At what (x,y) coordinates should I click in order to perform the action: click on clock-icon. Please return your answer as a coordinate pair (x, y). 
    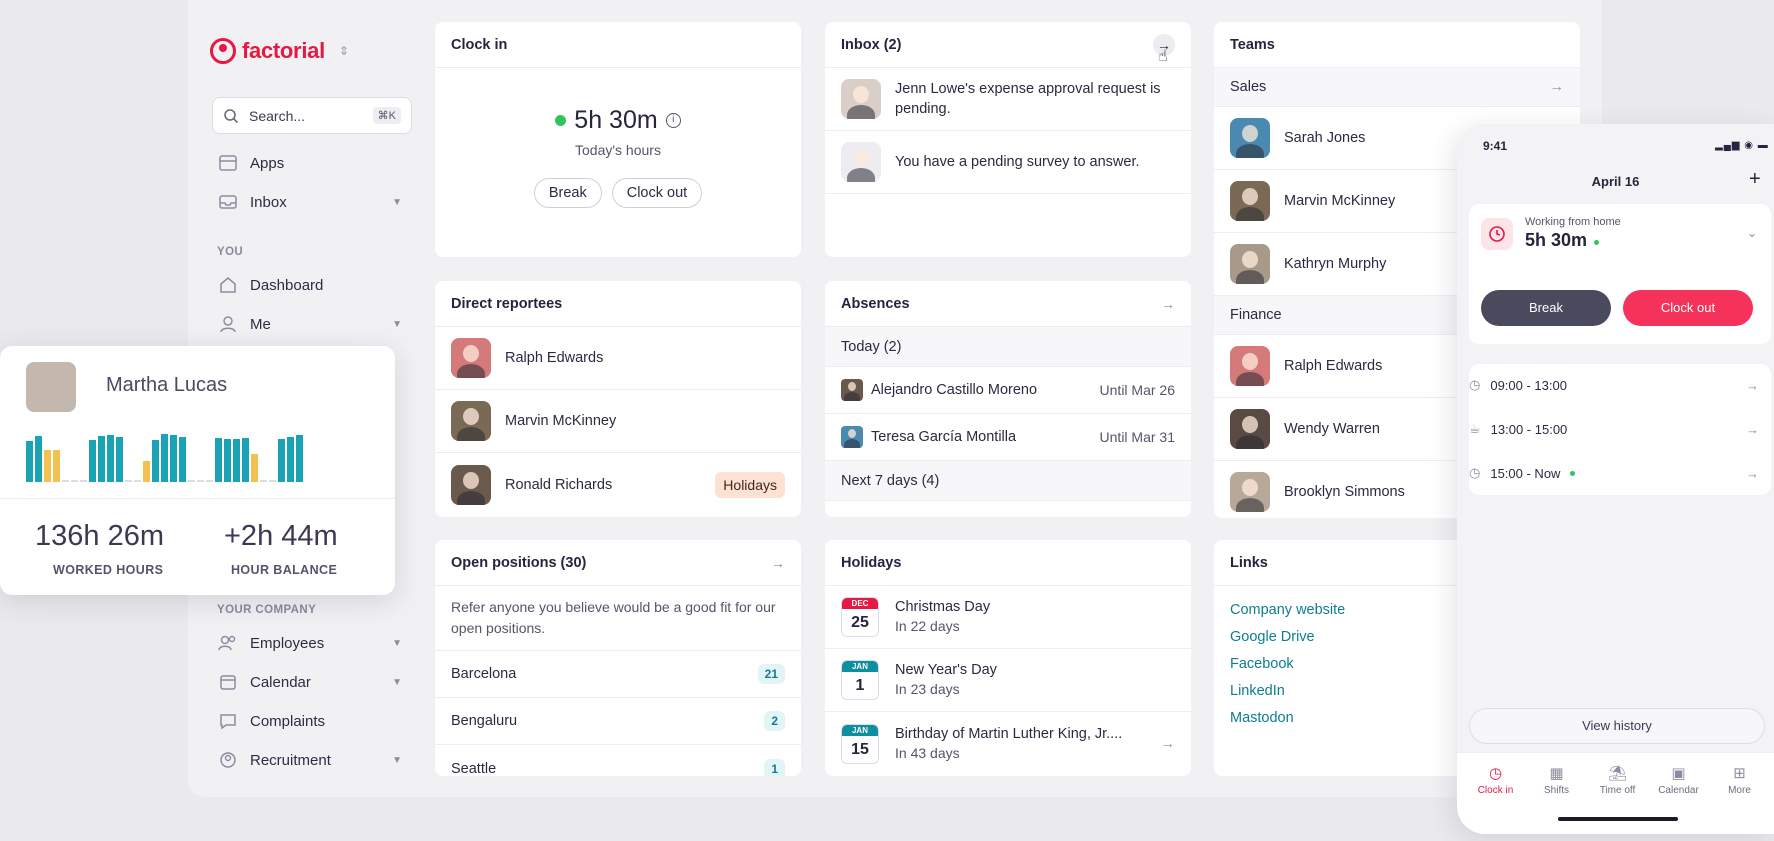
    Looking at the image, I should click on (1497, 234).